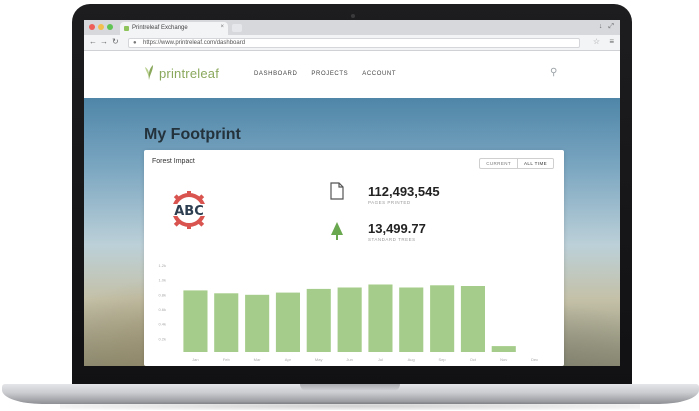 The height and width of the screenshot is (411, 699). Describe the element at coordinates (503, 359) in the screenshot. I see `x-tick-label: Nov` at that location.